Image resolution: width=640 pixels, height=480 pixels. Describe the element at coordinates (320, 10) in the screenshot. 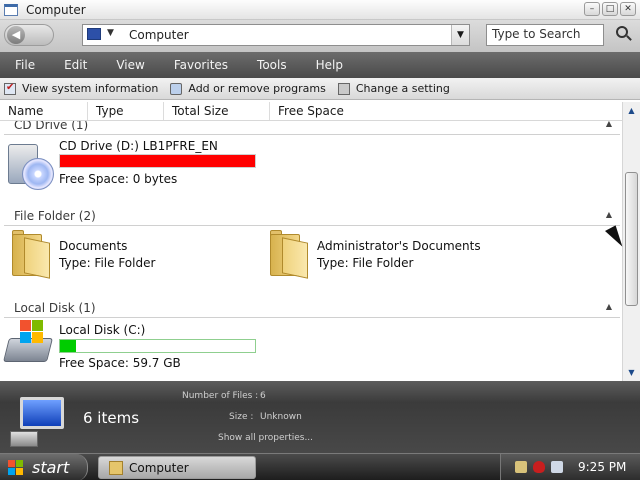

I see `title-bar: Computer – □ ✕` at that location.